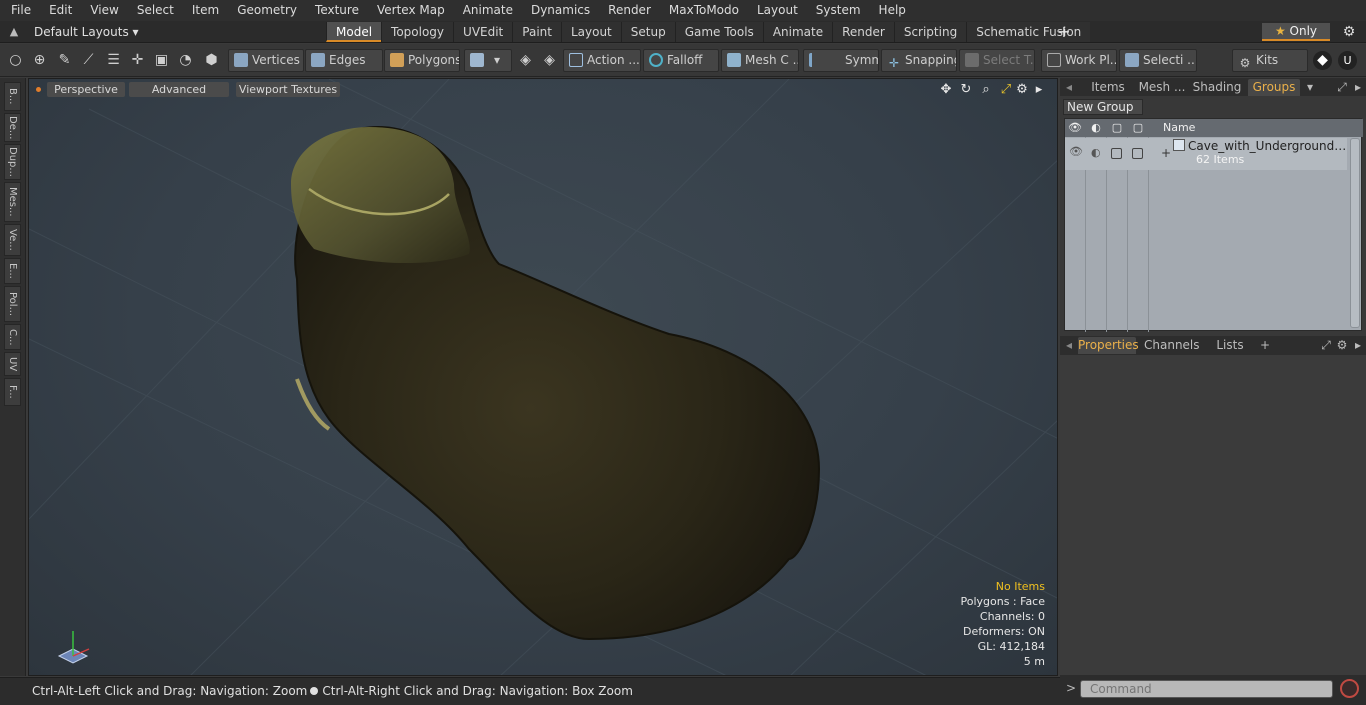  I want to click on menu-render: Render, so click(627, 10).